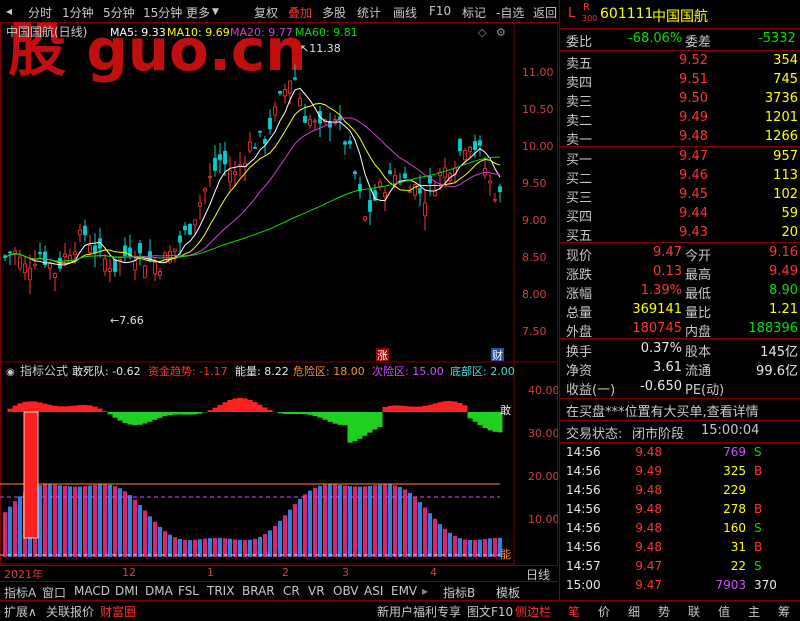 The image size is (800, 621). I want to click on indicator-dbq: 底部区: 2.00, so click(482, 371).